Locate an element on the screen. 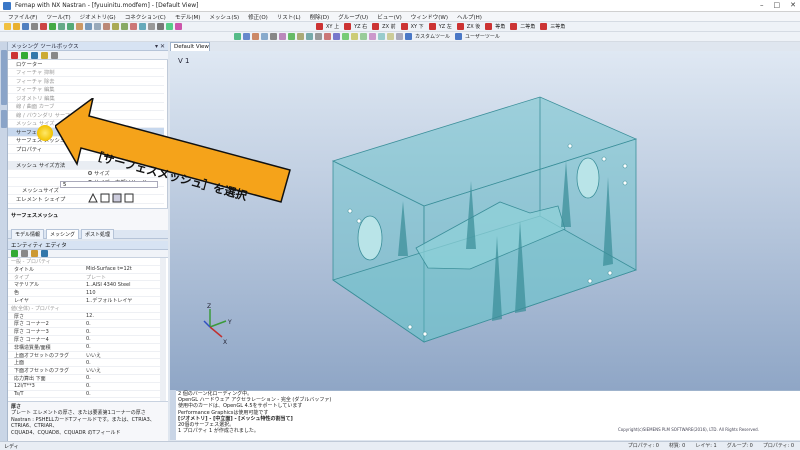 Image resolution: width=800 pixels, height=450 pixels. entity-editor-row: 上面オフセットのフラグ いいえ is located at coordinates (86, 356).